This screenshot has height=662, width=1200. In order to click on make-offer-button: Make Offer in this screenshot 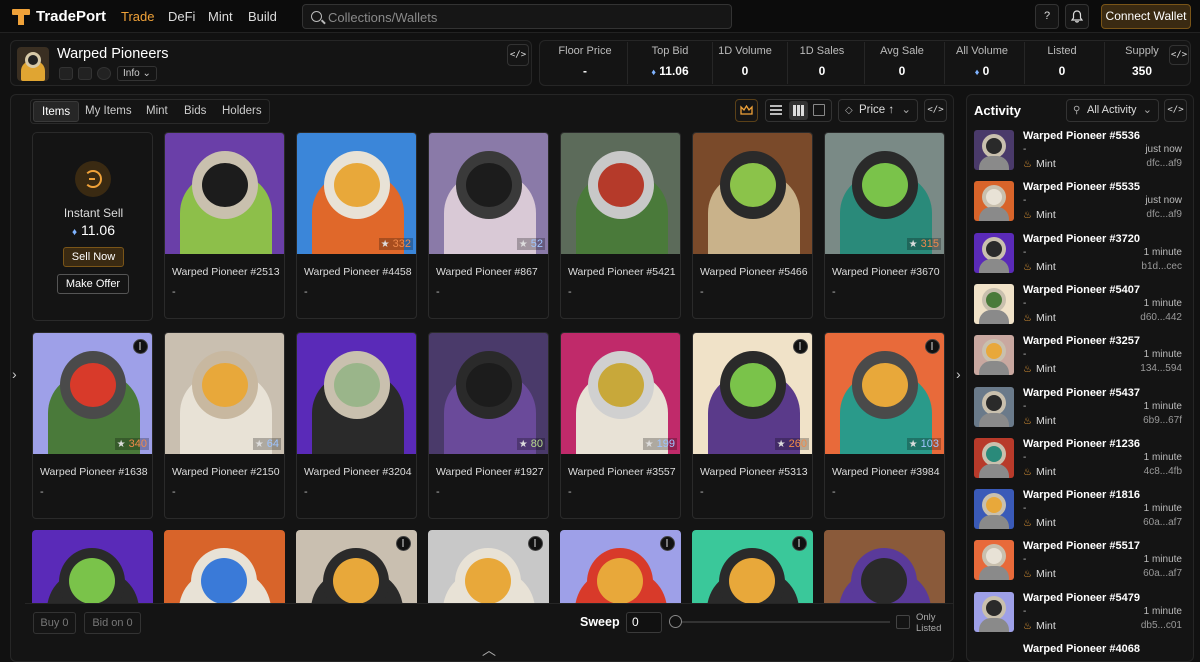, I will do `click(93, 284)`.